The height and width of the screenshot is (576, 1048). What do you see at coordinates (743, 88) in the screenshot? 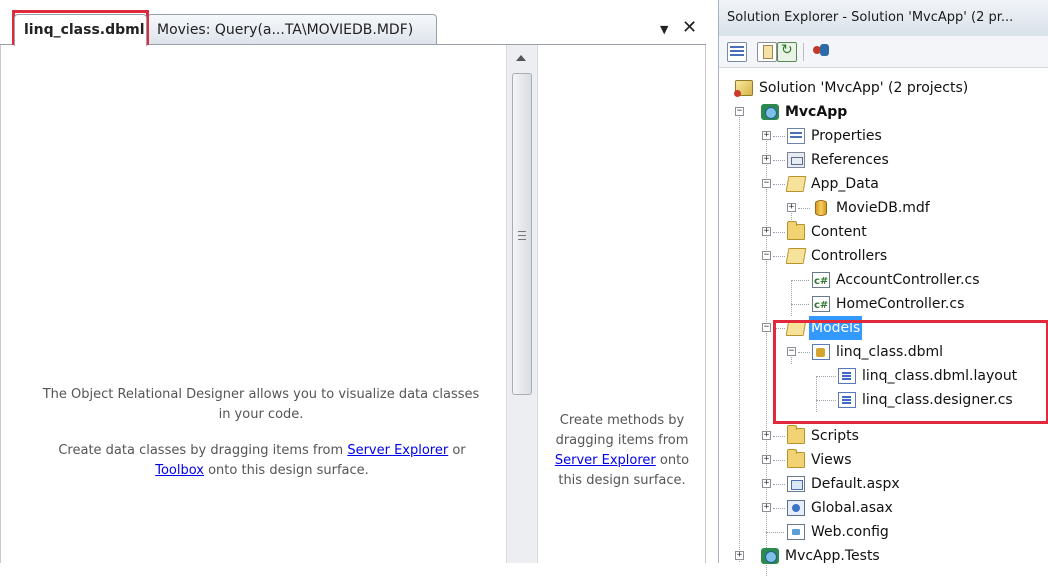
I see `solution-icon` at bounding box center [743, 88].